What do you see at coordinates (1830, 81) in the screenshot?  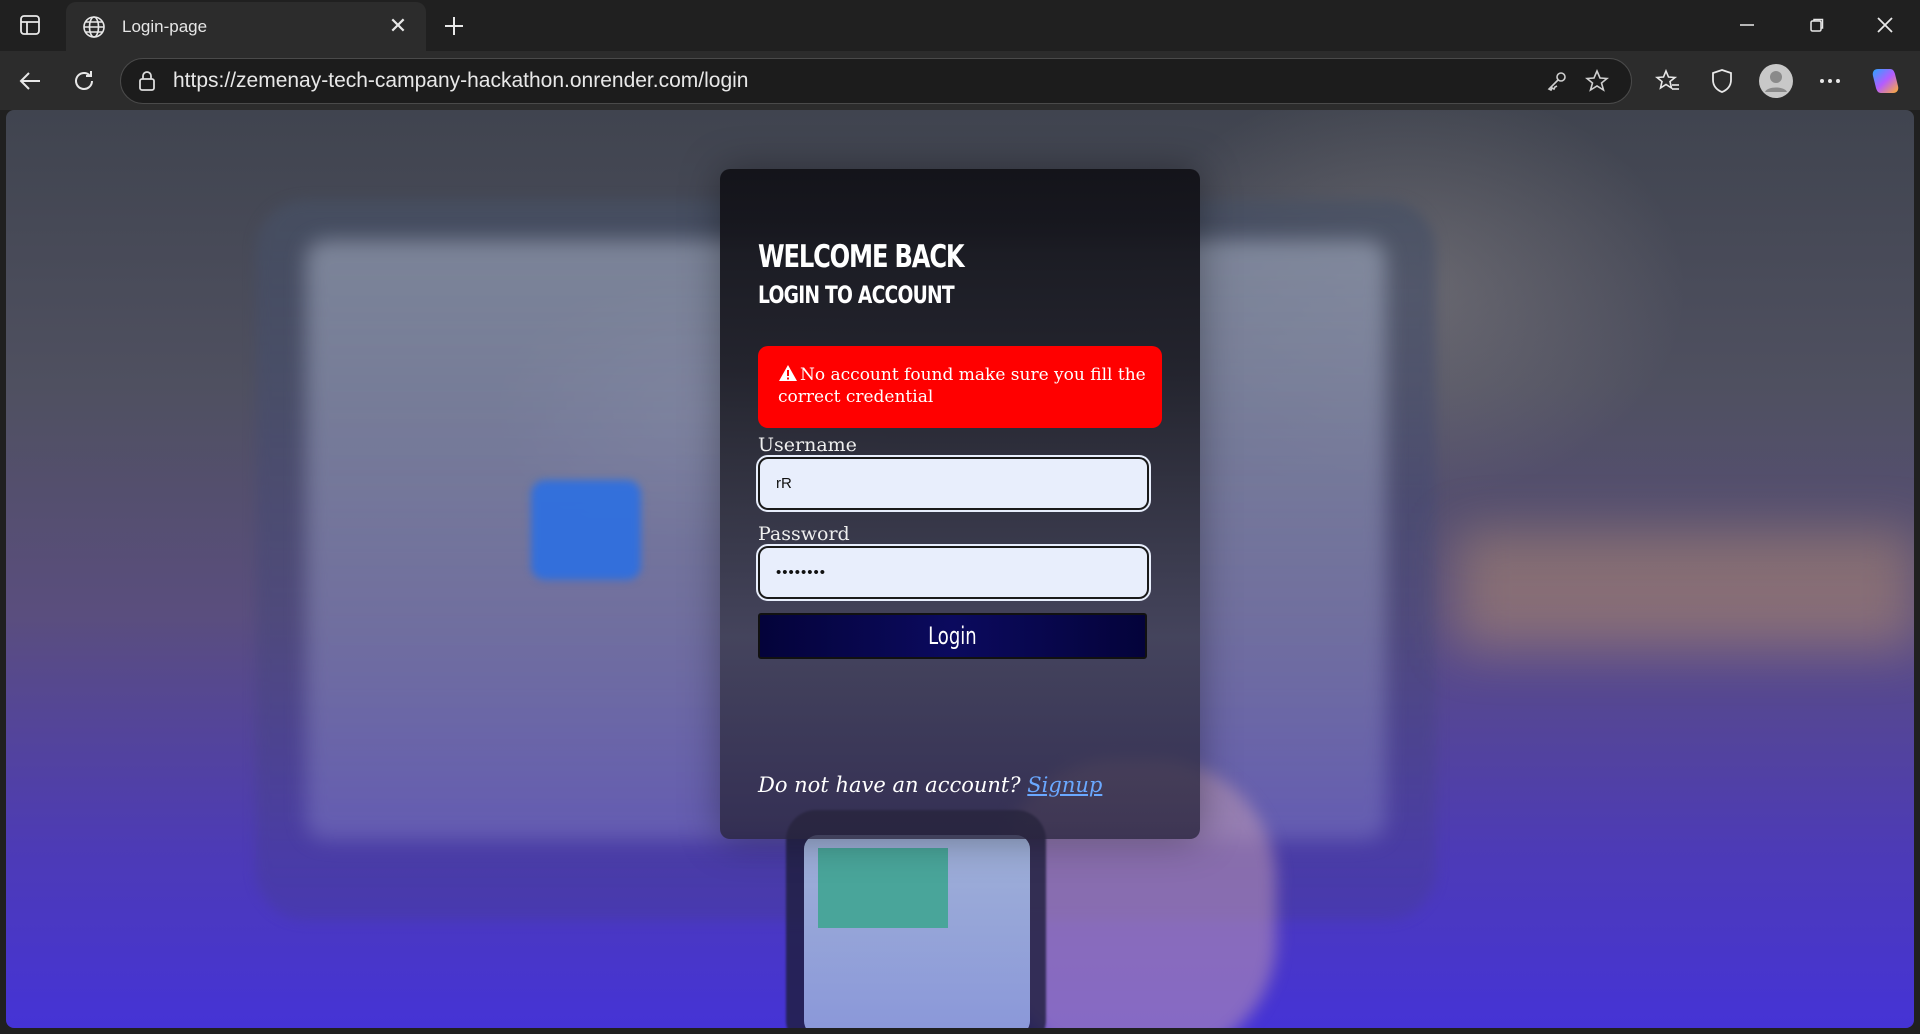 I see `more-icon` at bounding box center [1830, 81].